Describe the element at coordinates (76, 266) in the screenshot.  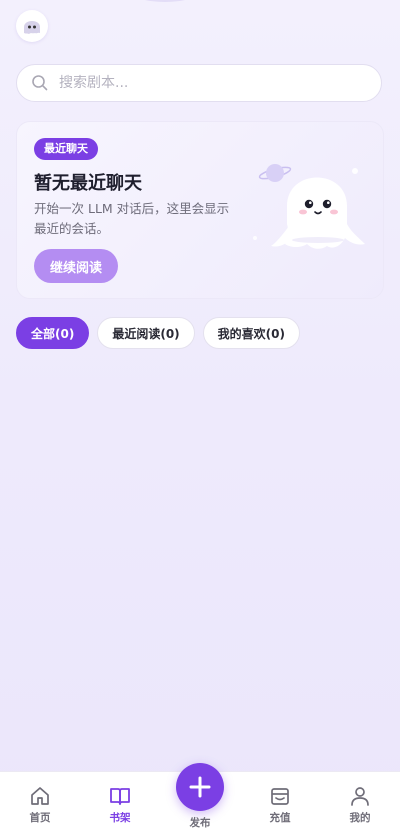
I see `continue-reading-button: 继续阅读` at that location.